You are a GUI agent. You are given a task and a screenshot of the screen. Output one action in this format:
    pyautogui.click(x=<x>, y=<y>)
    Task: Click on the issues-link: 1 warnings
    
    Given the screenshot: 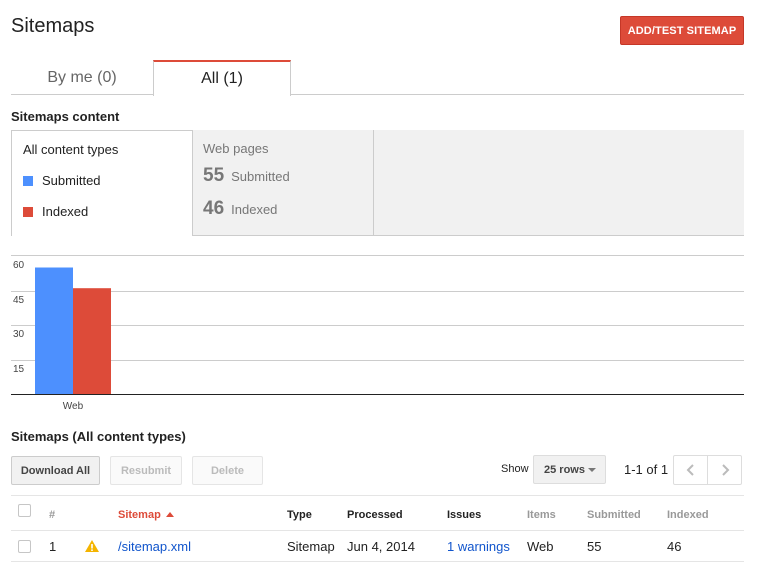 What is the action you would take?
    pyautogui.click(x=478, y=546)
    